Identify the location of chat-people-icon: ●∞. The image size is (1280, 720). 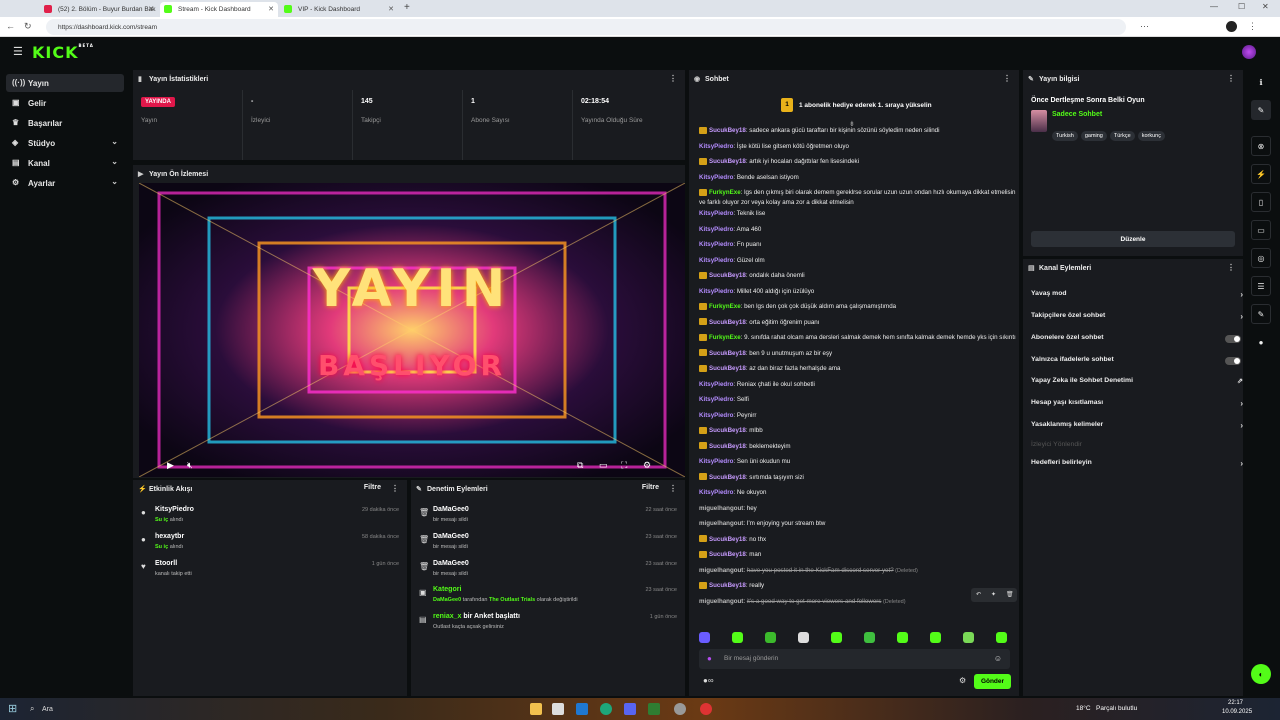
(708, 680).